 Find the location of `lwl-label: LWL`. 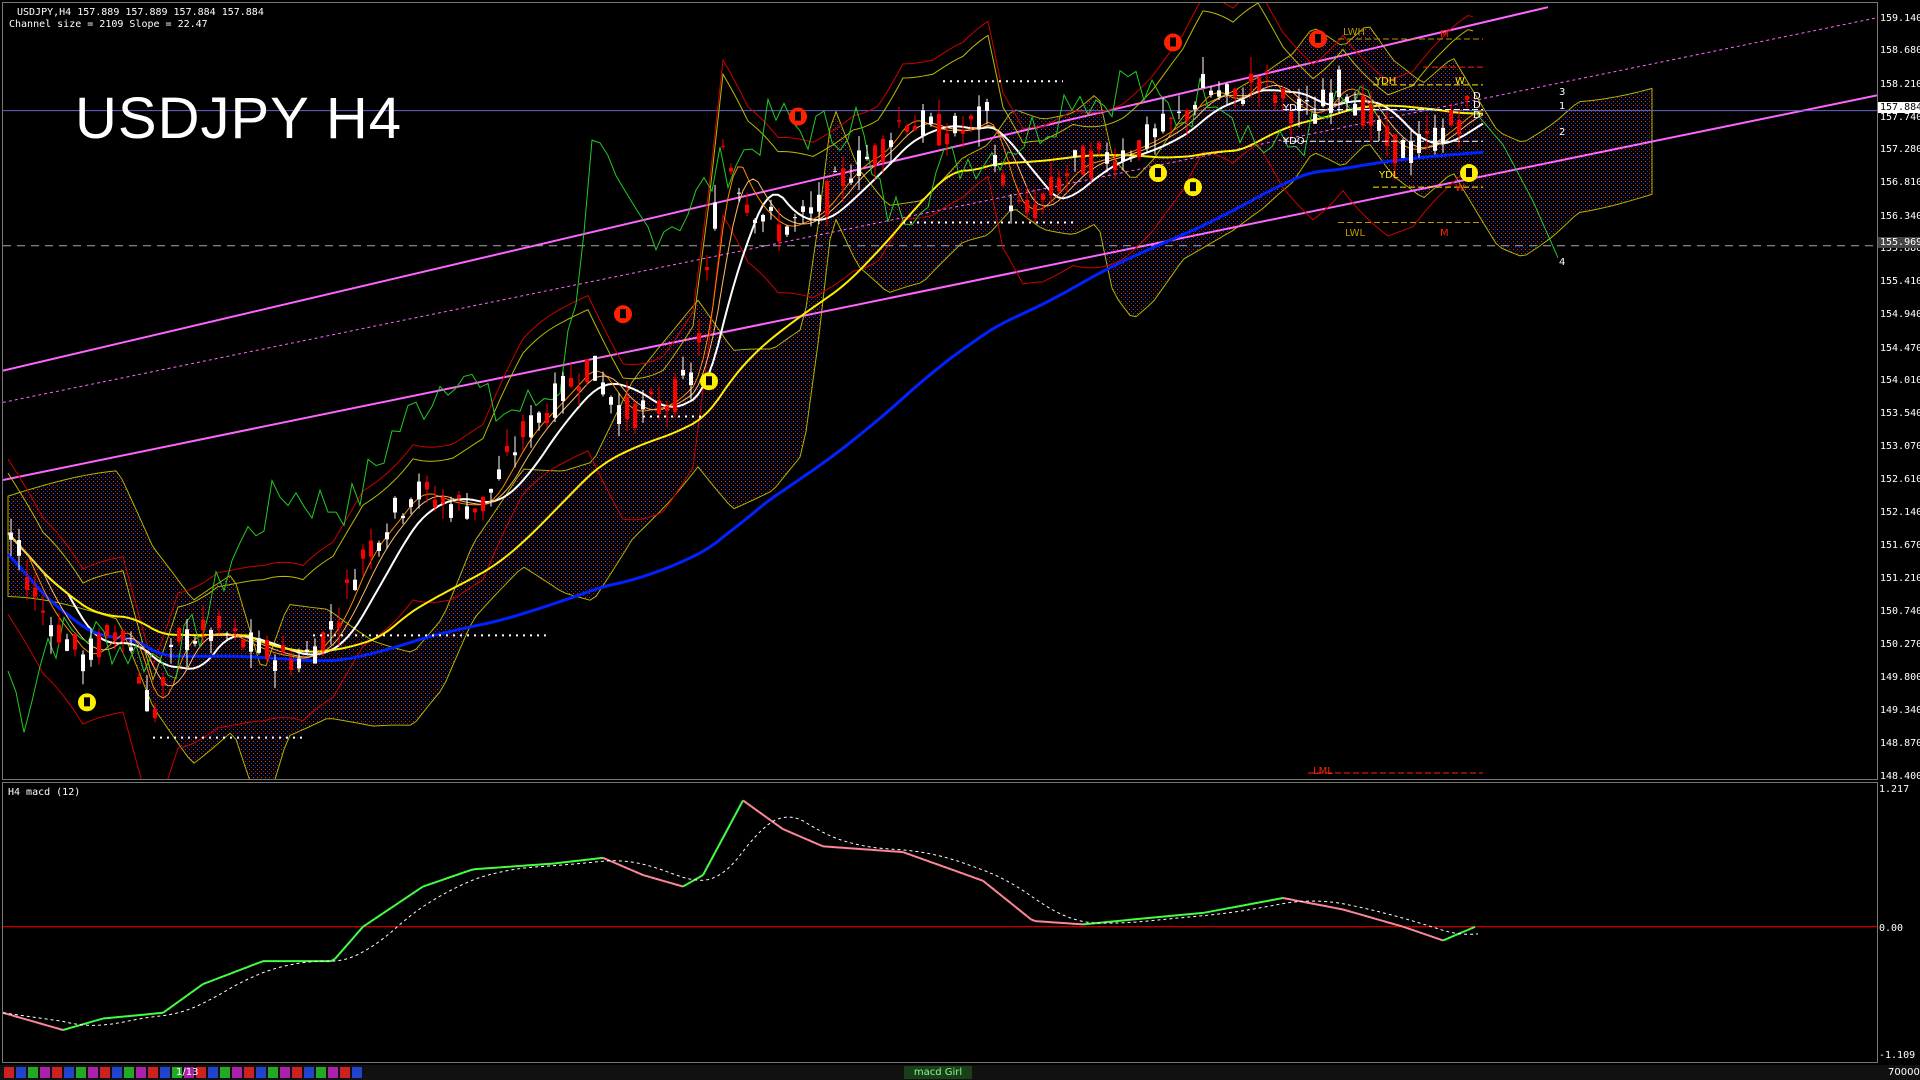

lwl-label: LWL is located at coordinates (1355, 233).